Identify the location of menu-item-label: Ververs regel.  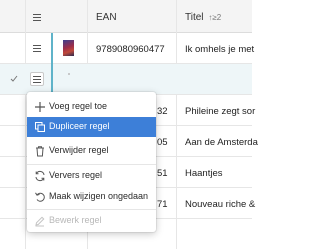
(76, 175).